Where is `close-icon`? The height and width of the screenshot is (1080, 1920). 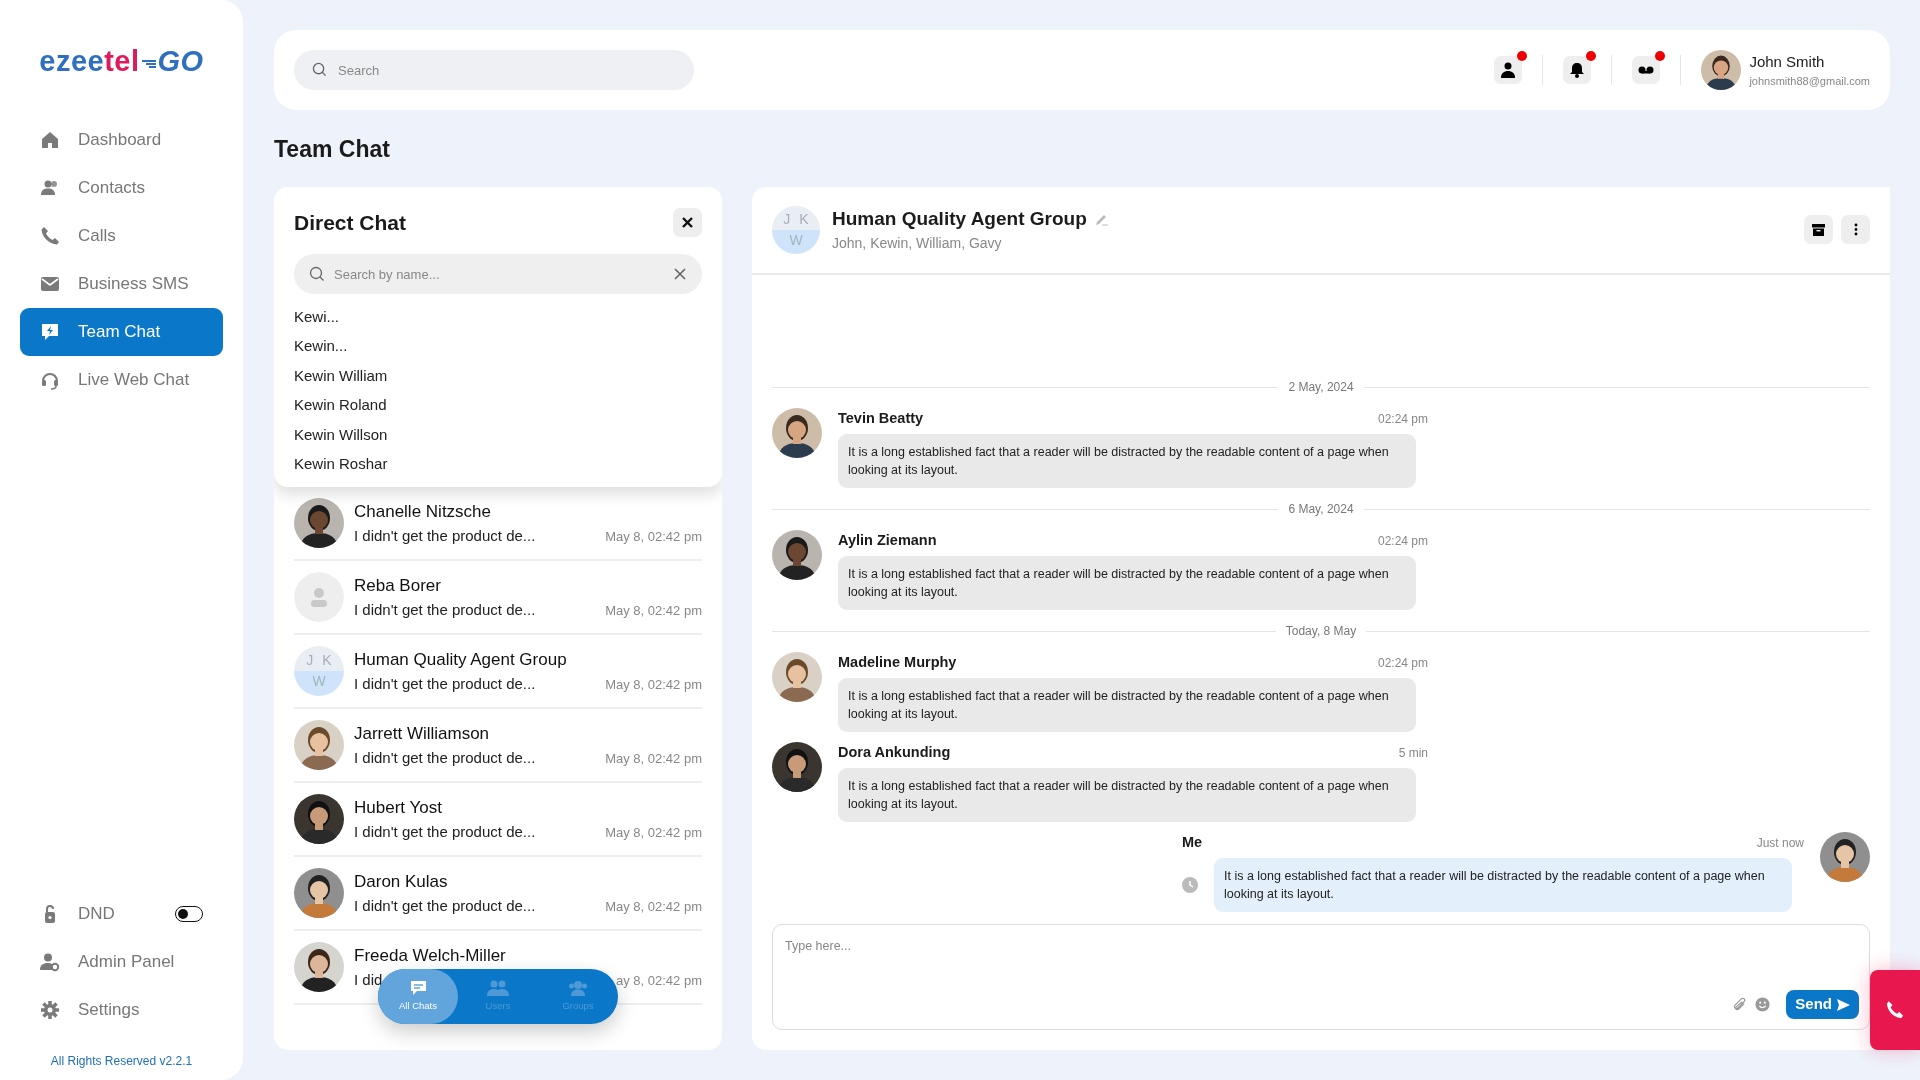
close-icon is located at coordinates (687, 222).